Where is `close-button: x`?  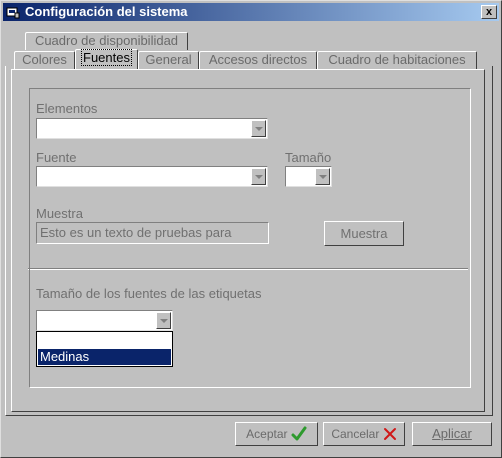
close-button: x is located at coordinates (489, 12).